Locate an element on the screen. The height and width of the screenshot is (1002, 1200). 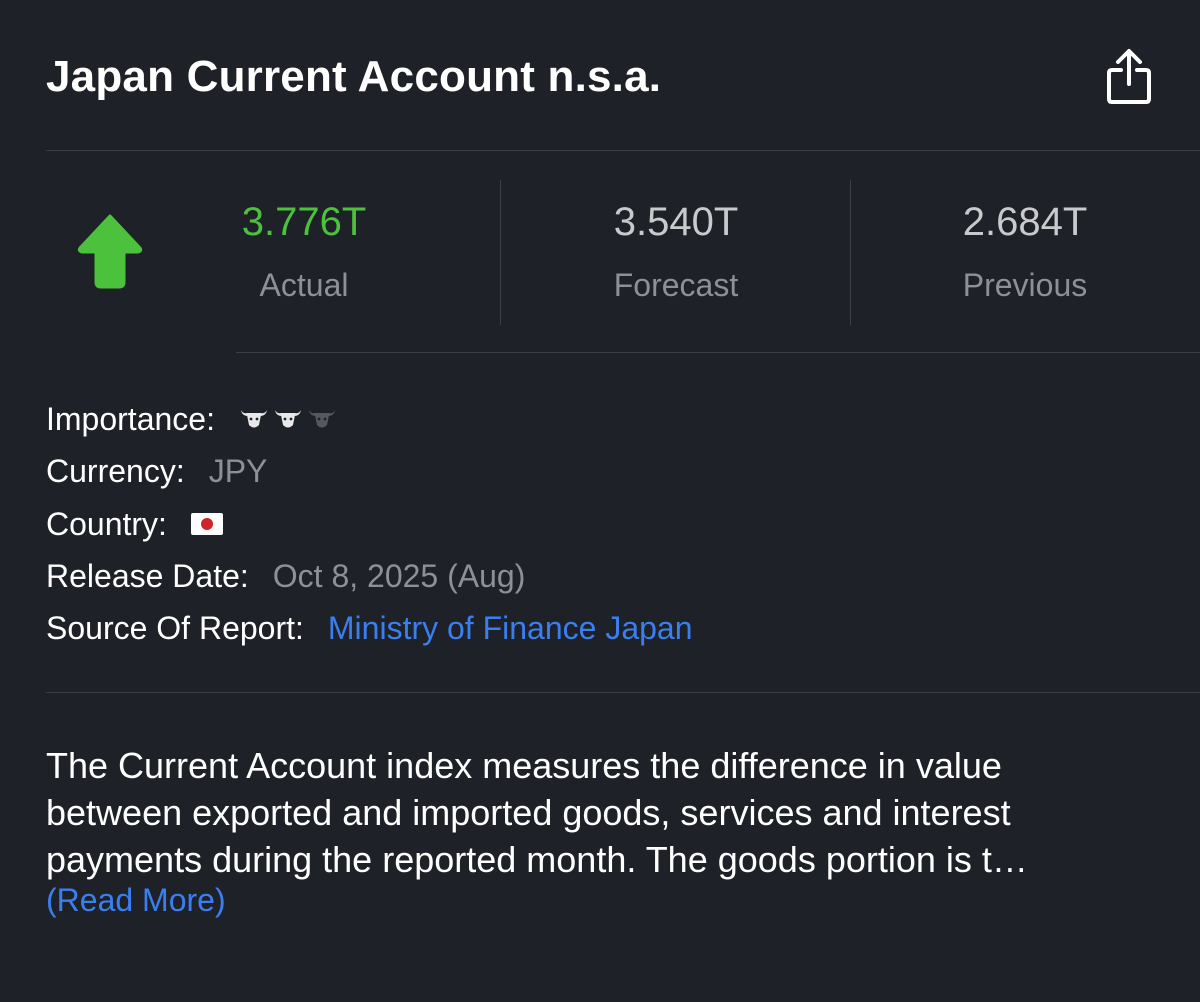
forecast-label: Forecast is located at coordinates (676, 285).